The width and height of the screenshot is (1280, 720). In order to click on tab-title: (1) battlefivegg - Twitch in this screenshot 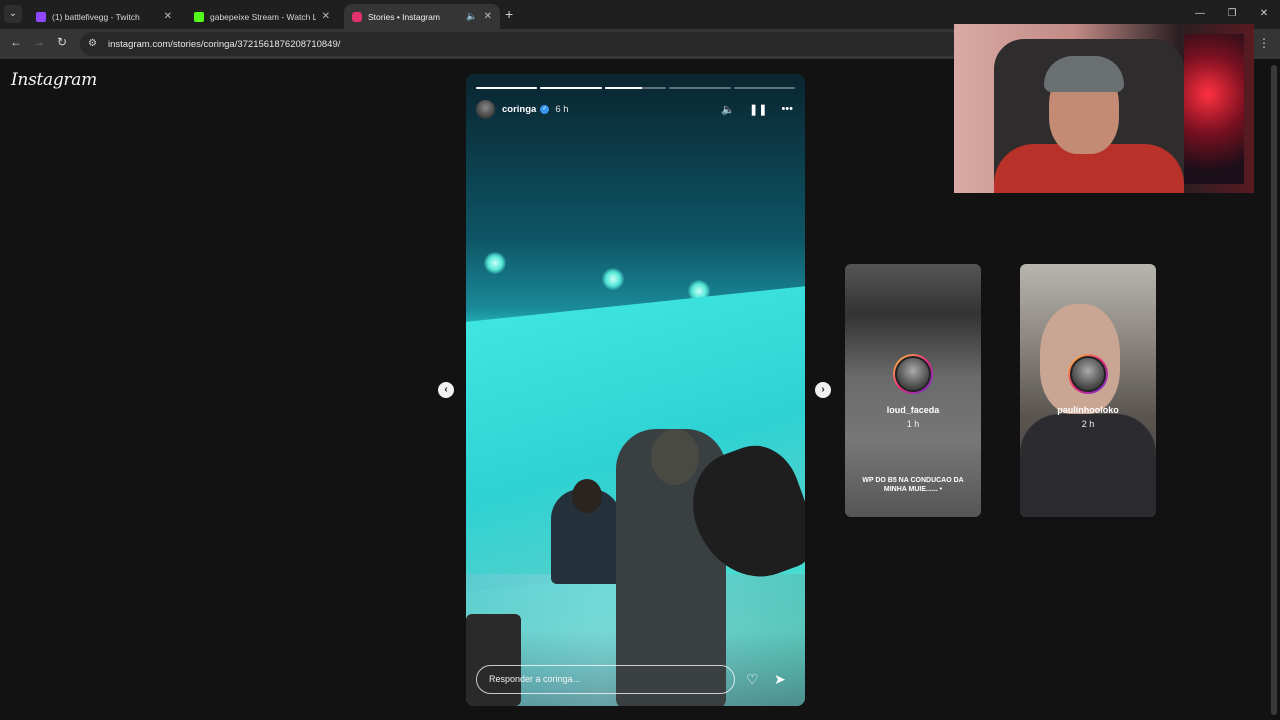, I will do `click(96, 16)`.